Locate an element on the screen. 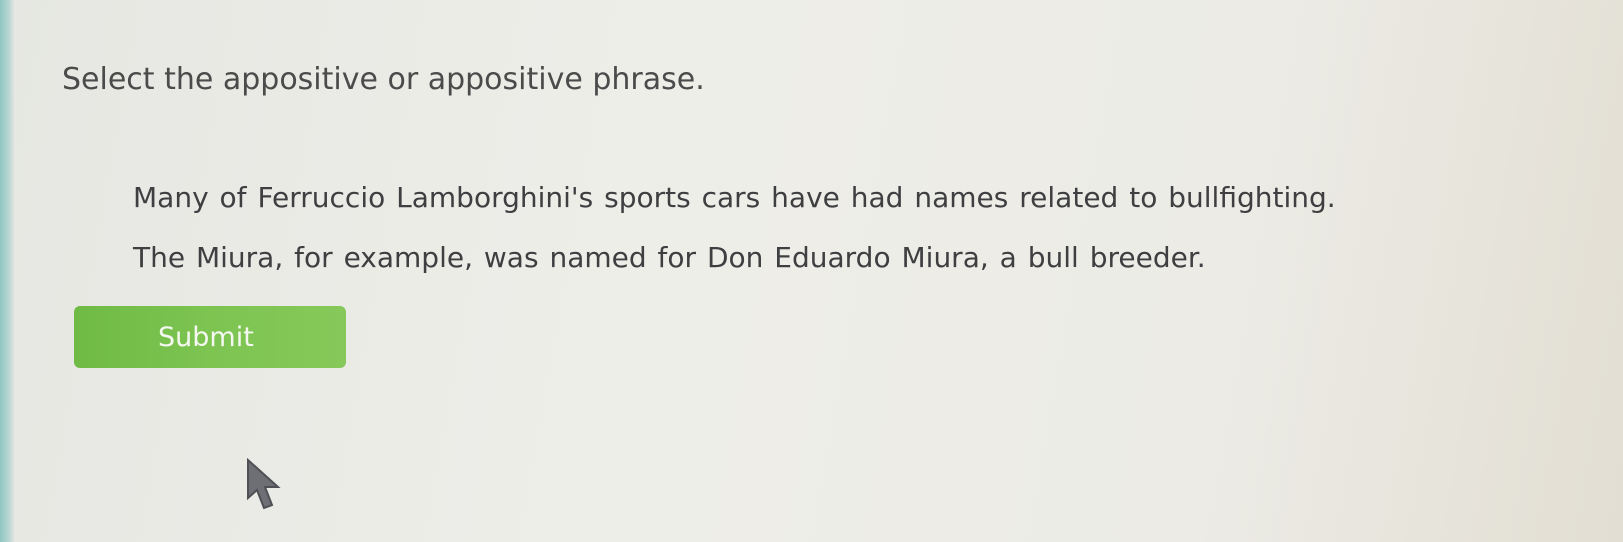 This screenshot has width=1623, height=542. passage-word: example, is located at coordinates (408, 257).